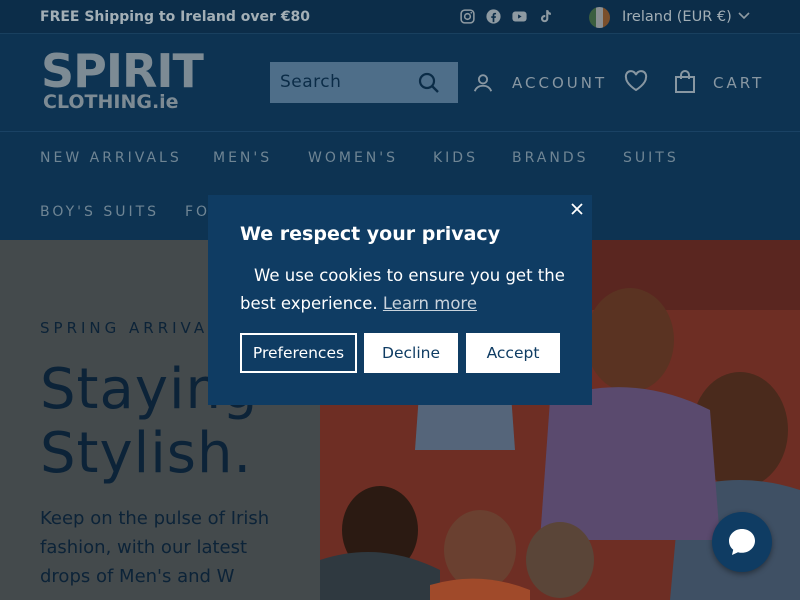  I want to click on account-link: ACCOUNT, so click(559, 83).